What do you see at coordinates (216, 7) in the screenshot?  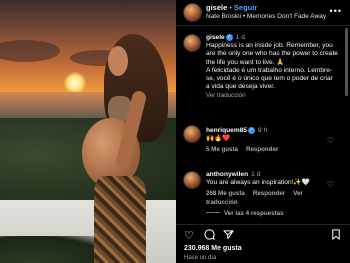 I see `author-username: gisele` at bounding box center [216, 7].